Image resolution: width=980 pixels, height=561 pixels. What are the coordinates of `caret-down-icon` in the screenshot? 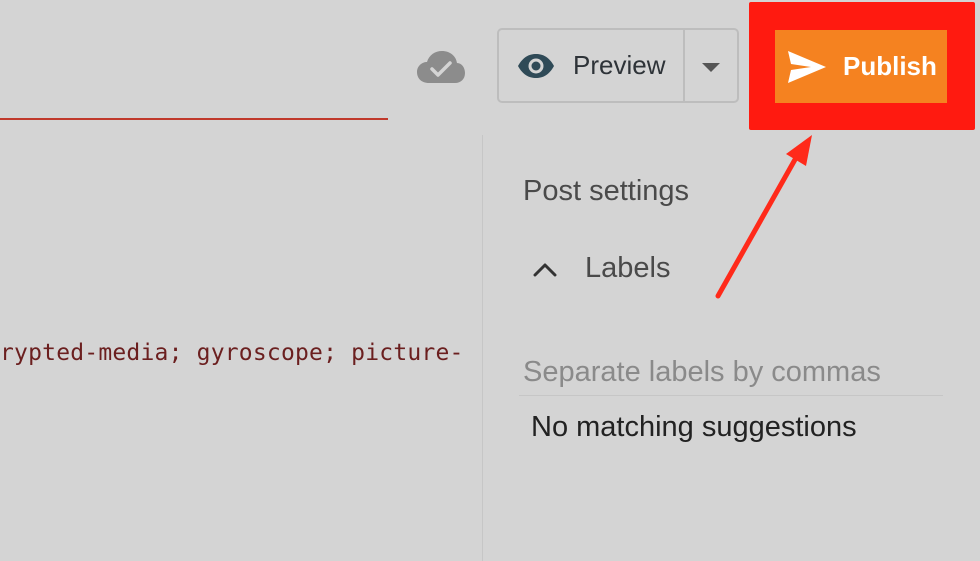 It's located at (711, 67).